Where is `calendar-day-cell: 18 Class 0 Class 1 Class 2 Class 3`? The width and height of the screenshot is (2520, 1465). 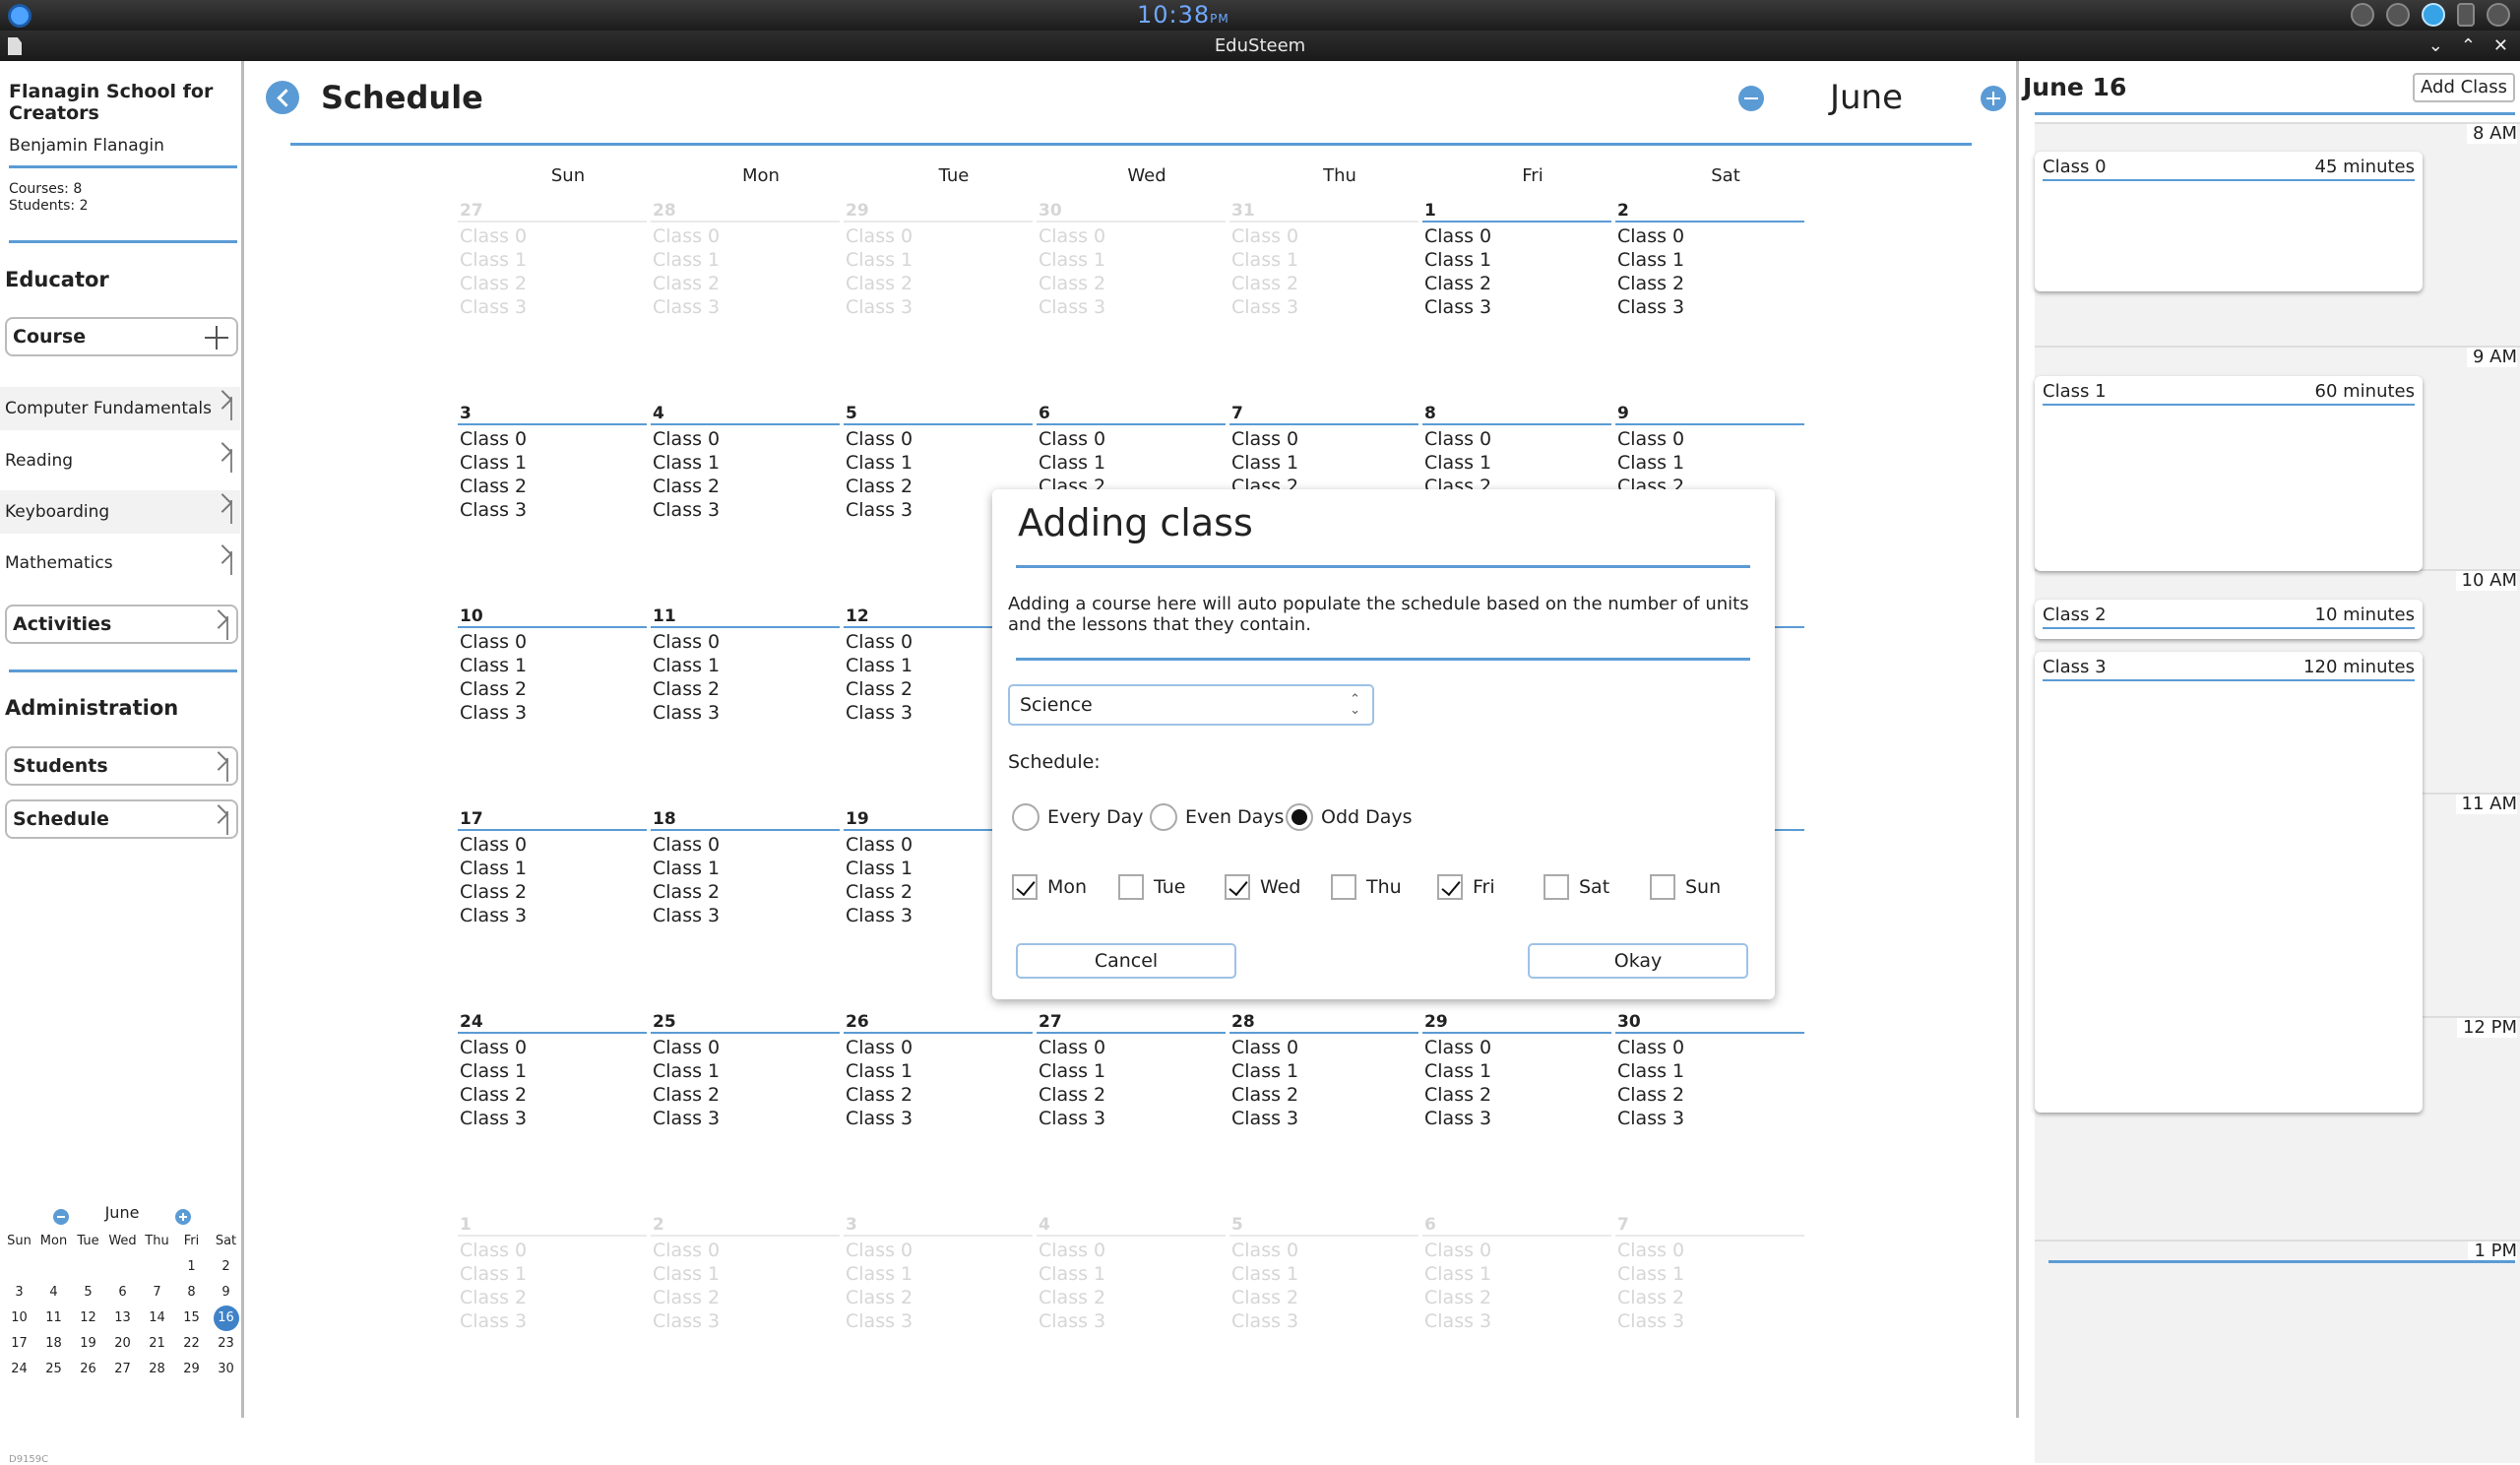 calendar-day-cell: 18 Class 0 Class 1 Class 2 Class 3 is located at coordinates (745, 908).